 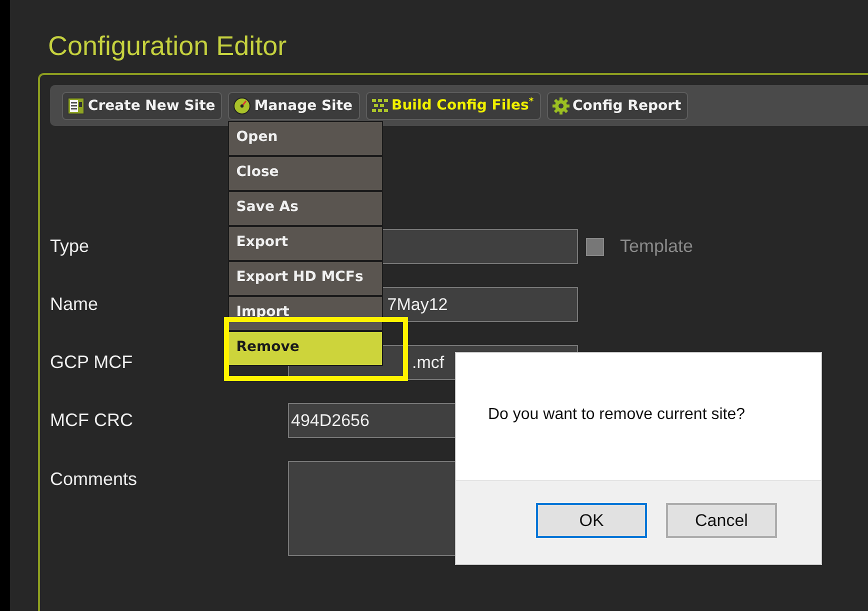 I want to click on toolbar-button: Create New Site, so click(x=142, y=106).